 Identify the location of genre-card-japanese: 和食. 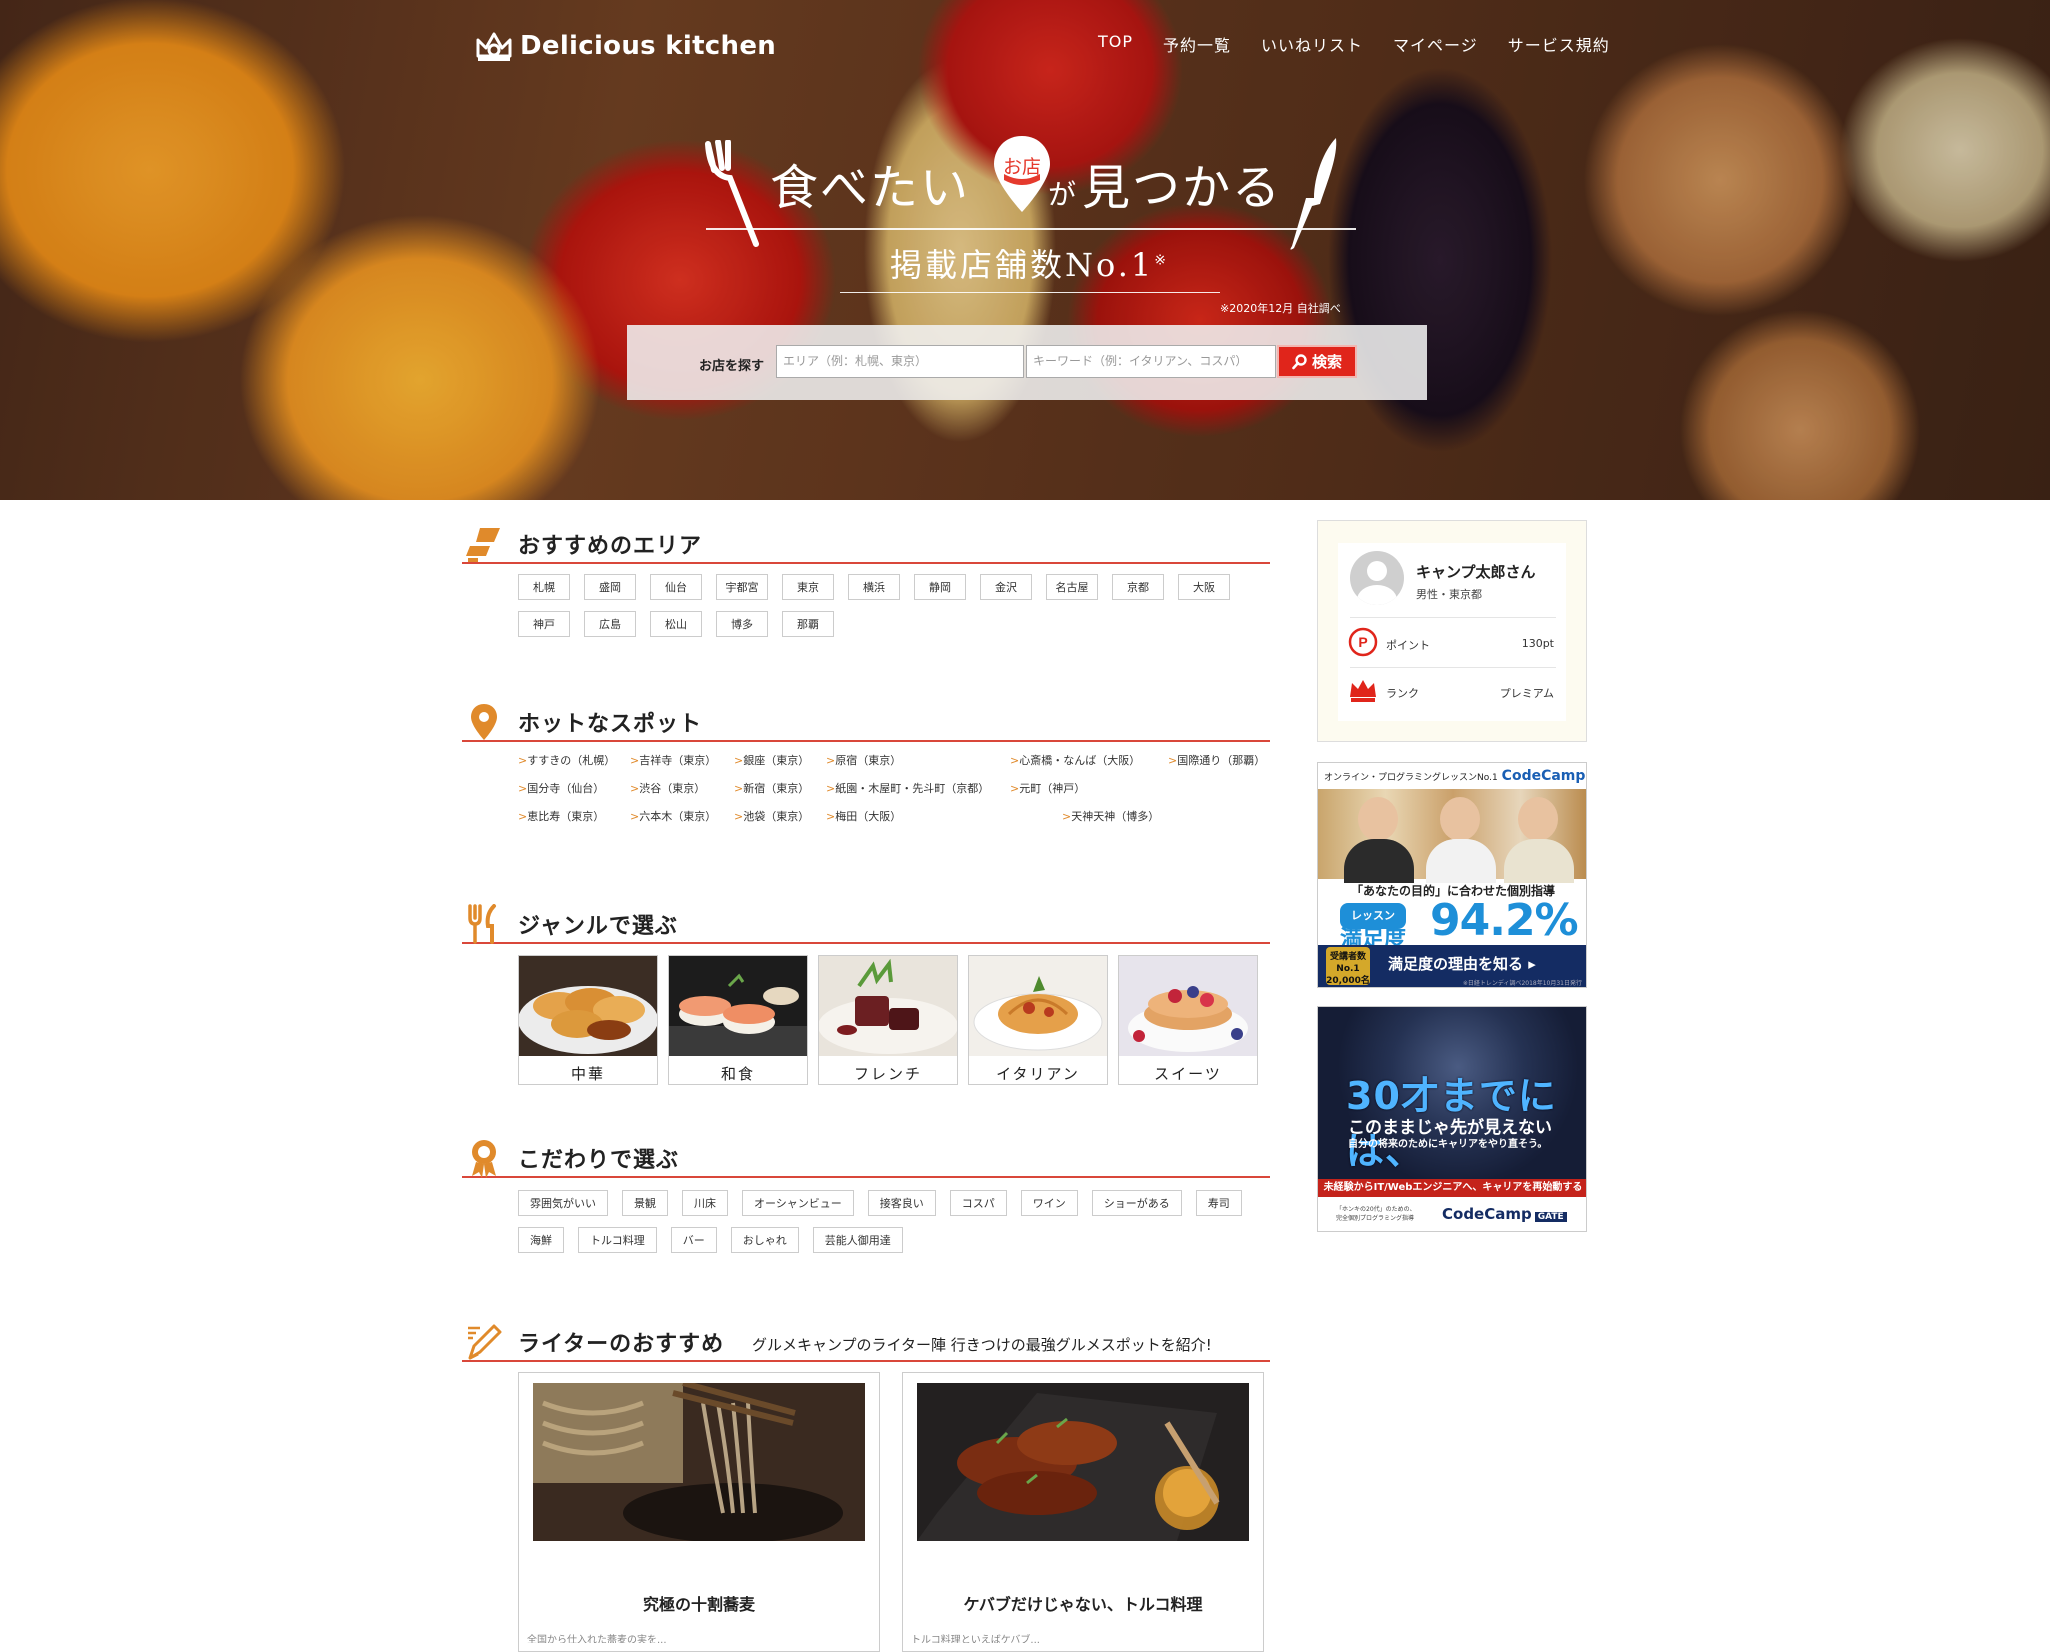
(738, 1020).